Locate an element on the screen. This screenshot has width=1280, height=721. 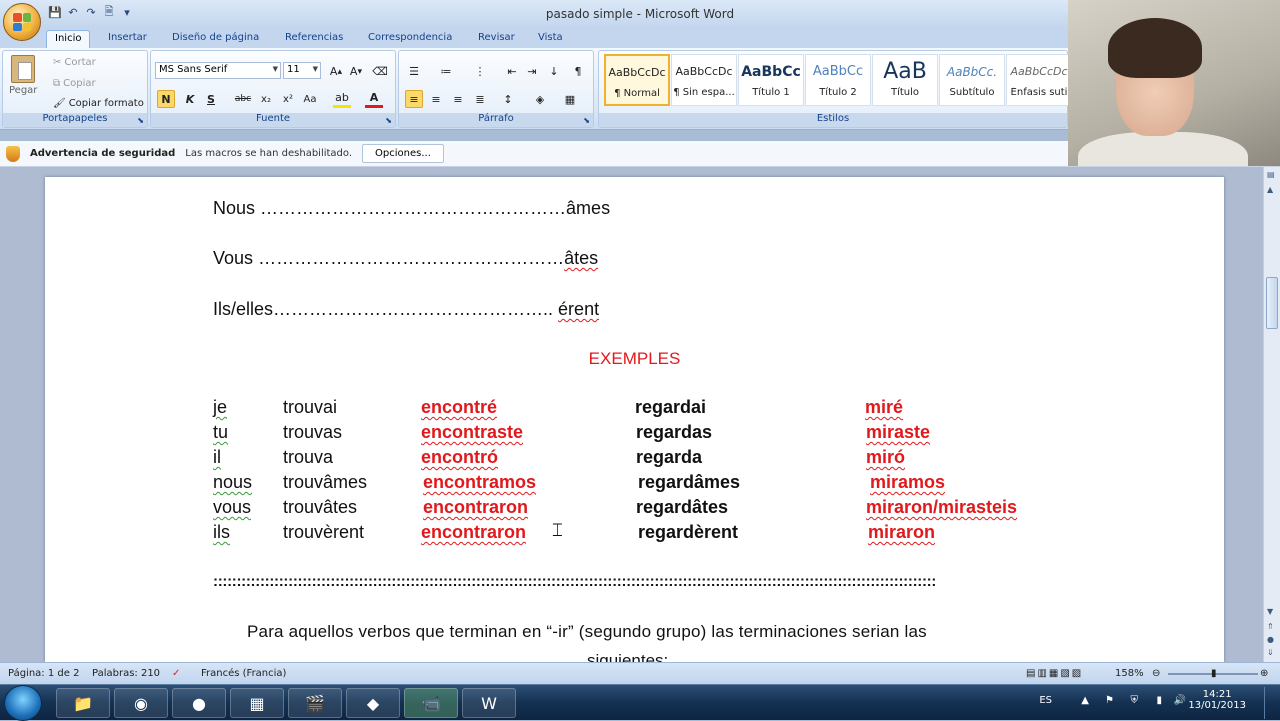
scroll-up-icon: ▲ is located at coordinates (1270, 189).